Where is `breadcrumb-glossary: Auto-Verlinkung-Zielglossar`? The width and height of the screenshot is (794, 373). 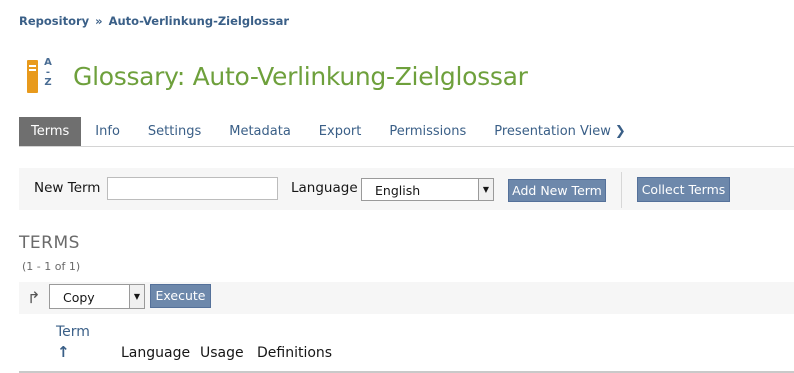
breadcrumb-glossary: Auto-Verlinkung-Zielglossar is located at coordinates (199, 21).